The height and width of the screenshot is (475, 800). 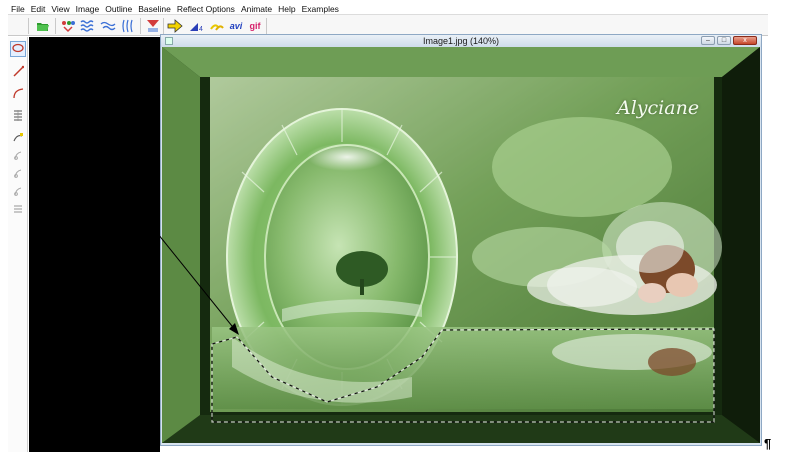 I want to click on tool-palette, so click(x=18, y=244).